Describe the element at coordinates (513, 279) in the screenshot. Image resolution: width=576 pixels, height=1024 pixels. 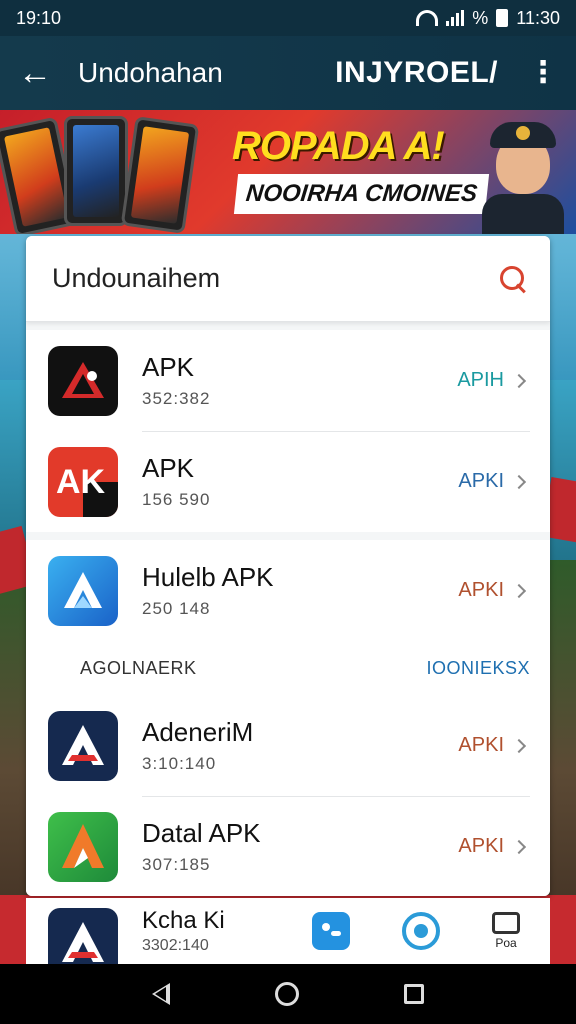
I see `search-icon` at that location.